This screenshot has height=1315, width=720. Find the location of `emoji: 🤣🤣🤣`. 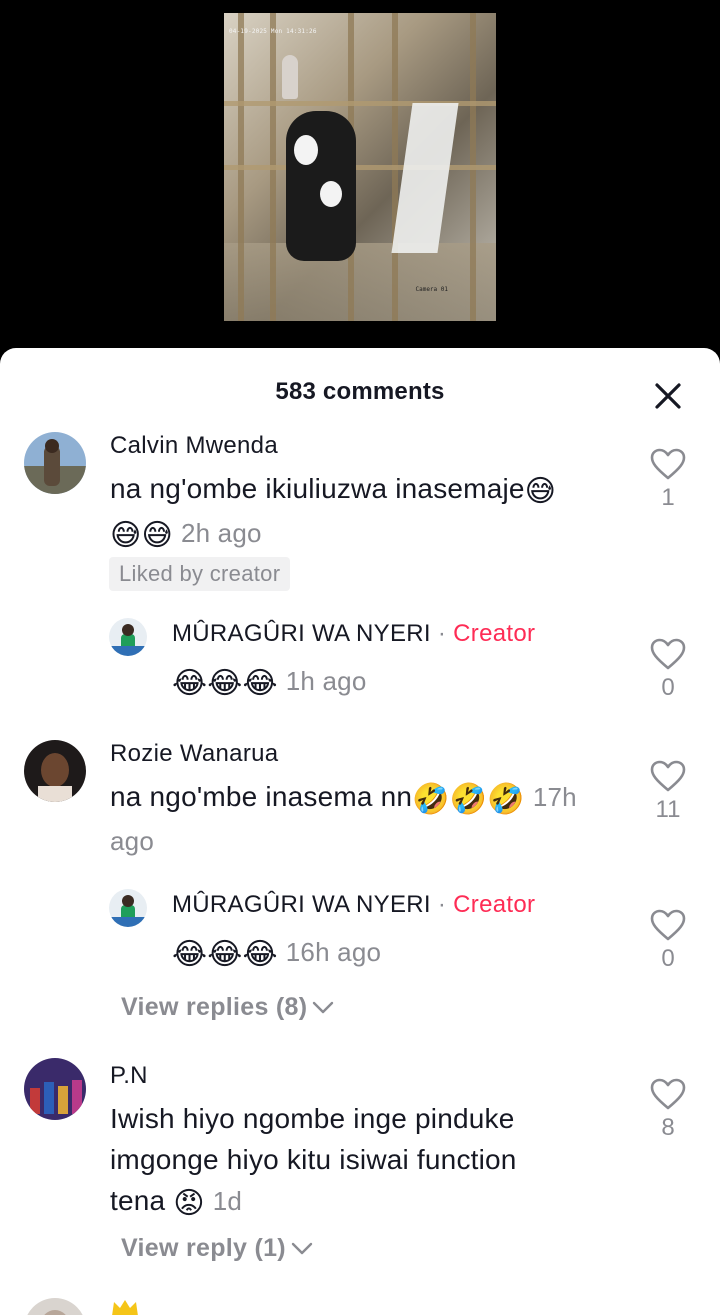

emoji: 🤣🤣🤣 is located at coordinates (468, 799).